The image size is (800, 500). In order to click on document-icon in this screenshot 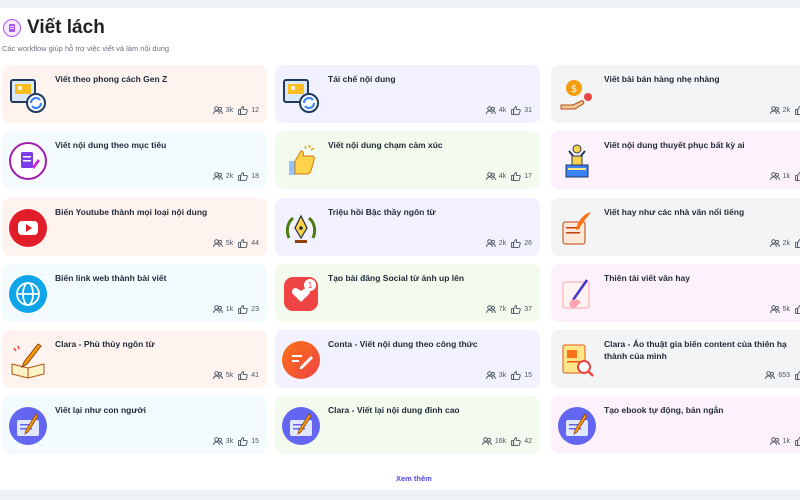, I will do `click(12, 28)`.